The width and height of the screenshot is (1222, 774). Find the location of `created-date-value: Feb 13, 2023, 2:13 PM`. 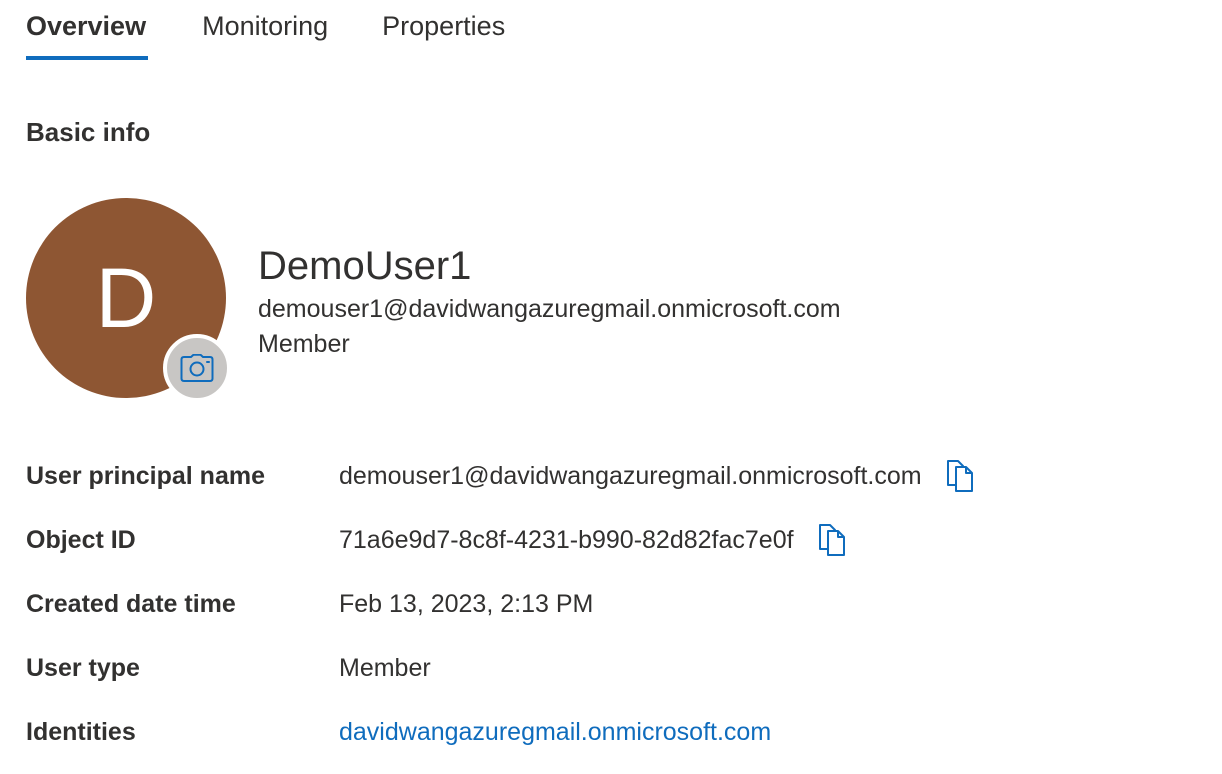

created-date-value: Feb 13, 2023, 2:13 PM is located at coordinates (466, 603).